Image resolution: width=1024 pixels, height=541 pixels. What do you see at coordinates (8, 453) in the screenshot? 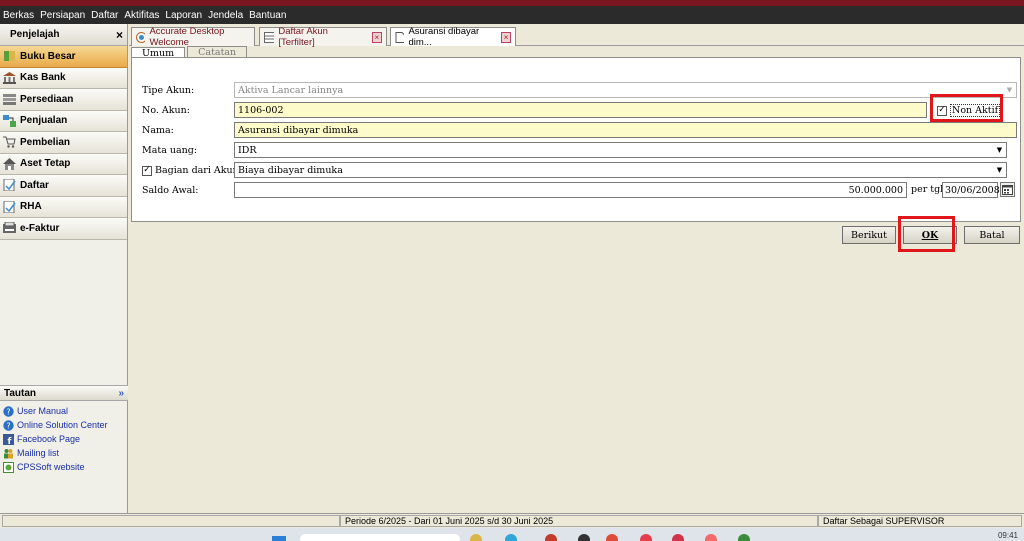
I see `people-icon` at bounding box center [8, 453].